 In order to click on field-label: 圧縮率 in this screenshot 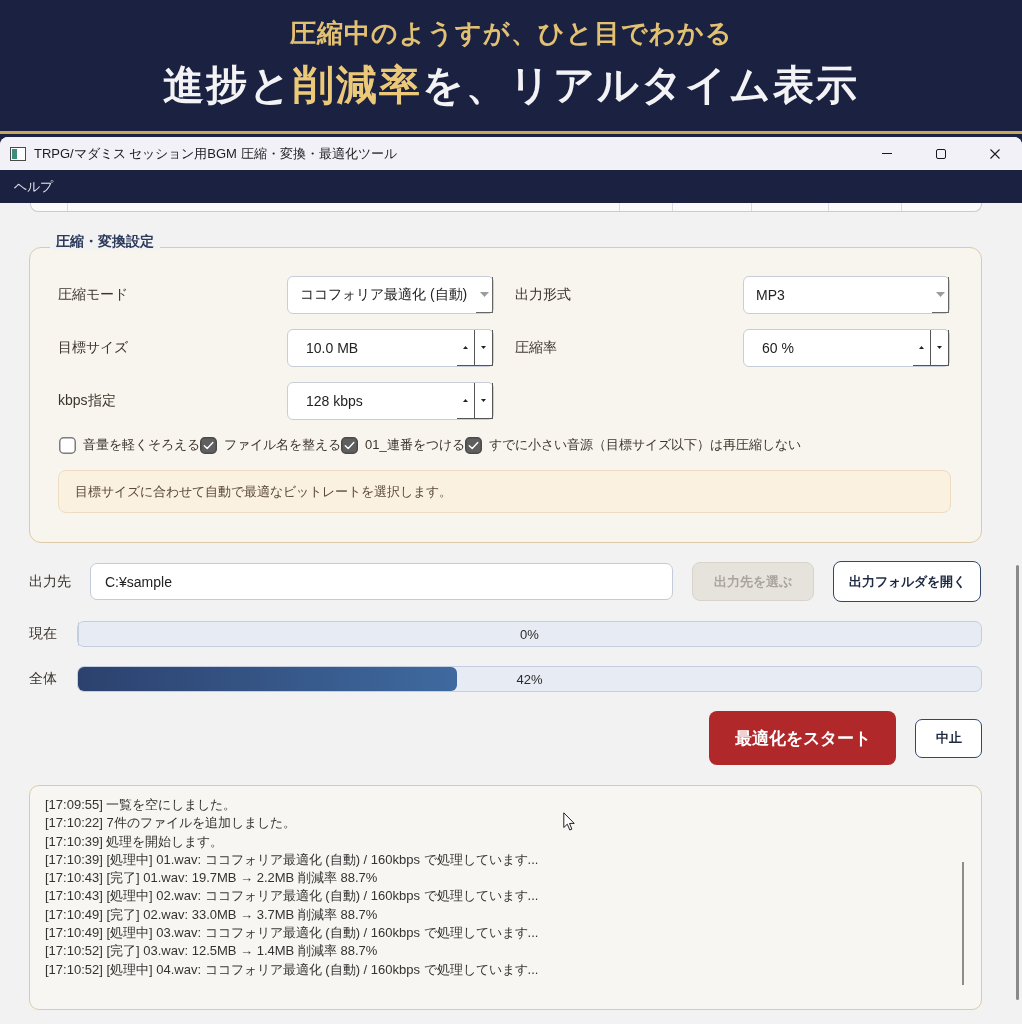, I will do `click(536, 348)`.